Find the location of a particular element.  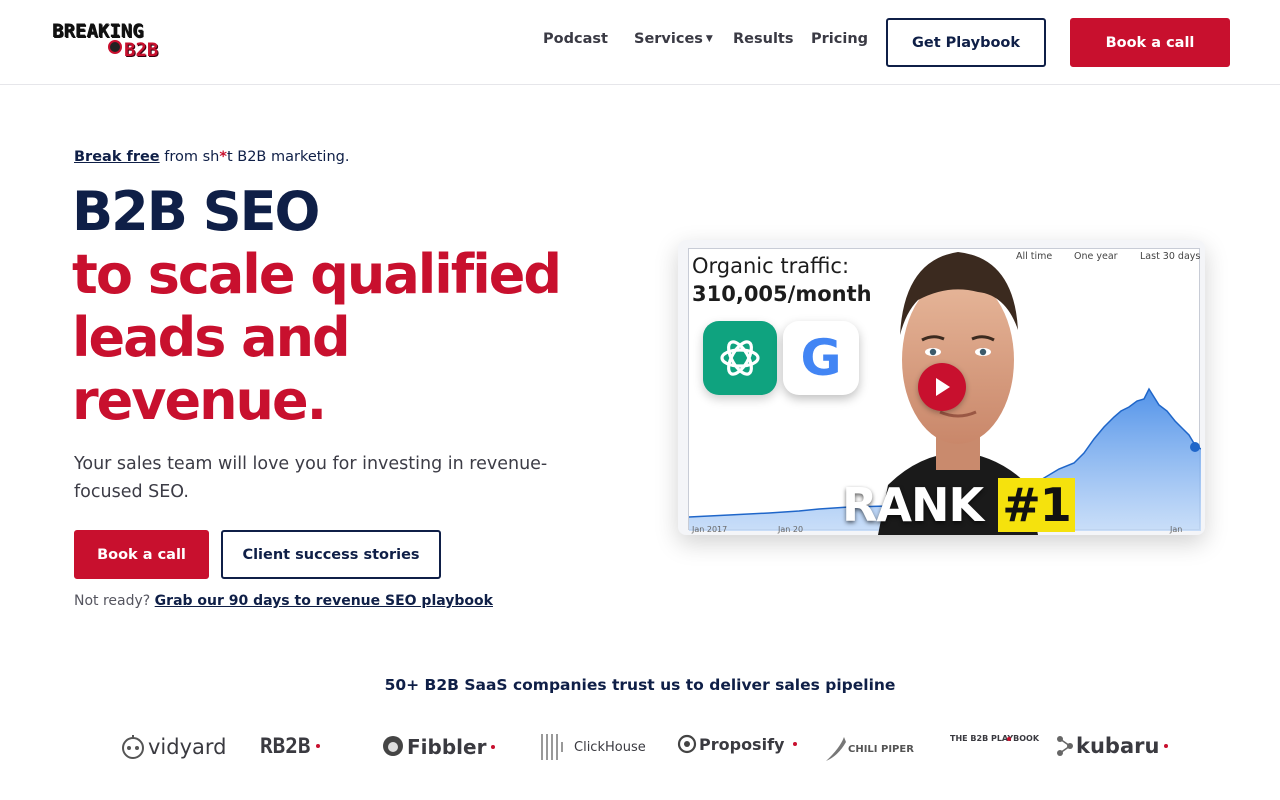

logo-bomb-icon is located at coordinates (115, 47).